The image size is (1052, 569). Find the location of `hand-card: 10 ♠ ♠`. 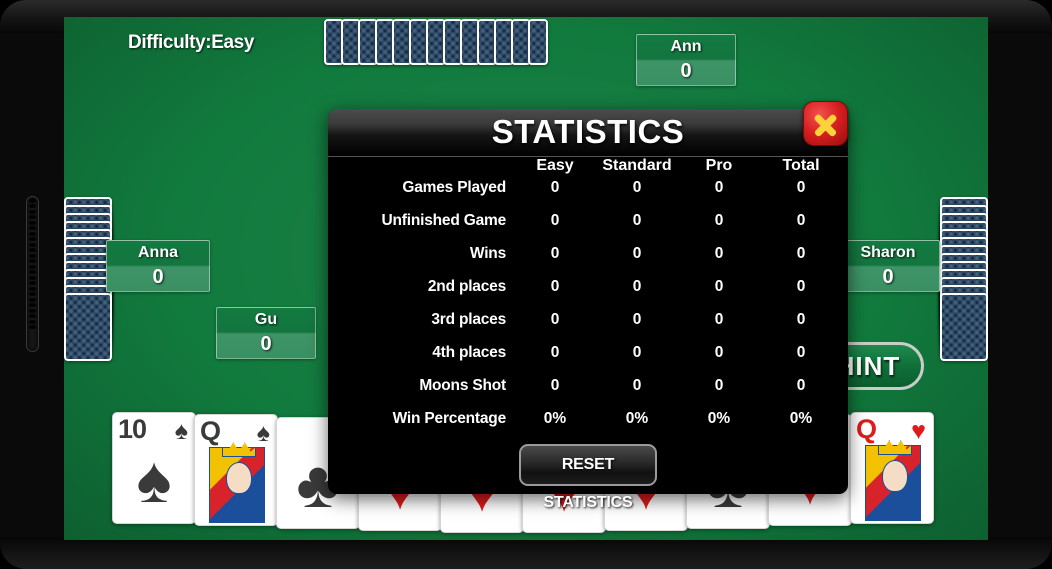

hand-card: 10 ♠ ♠ is located at coordinates (154, 468).